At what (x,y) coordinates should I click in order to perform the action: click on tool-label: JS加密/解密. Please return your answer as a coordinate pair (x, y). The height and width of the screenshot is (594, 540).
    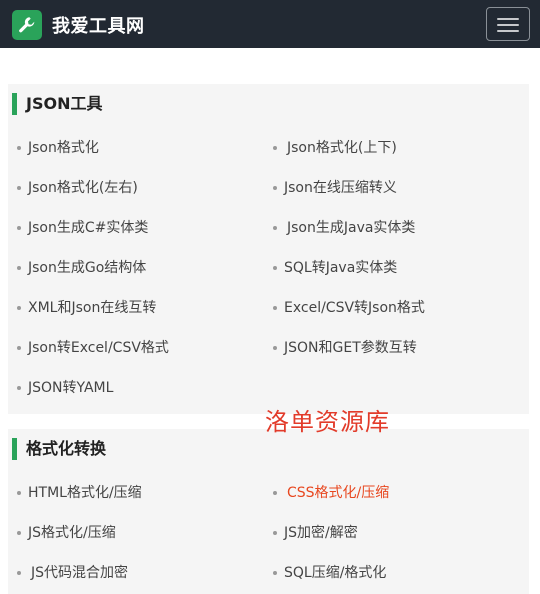
    Looking at the image, I should click on (321, 533).